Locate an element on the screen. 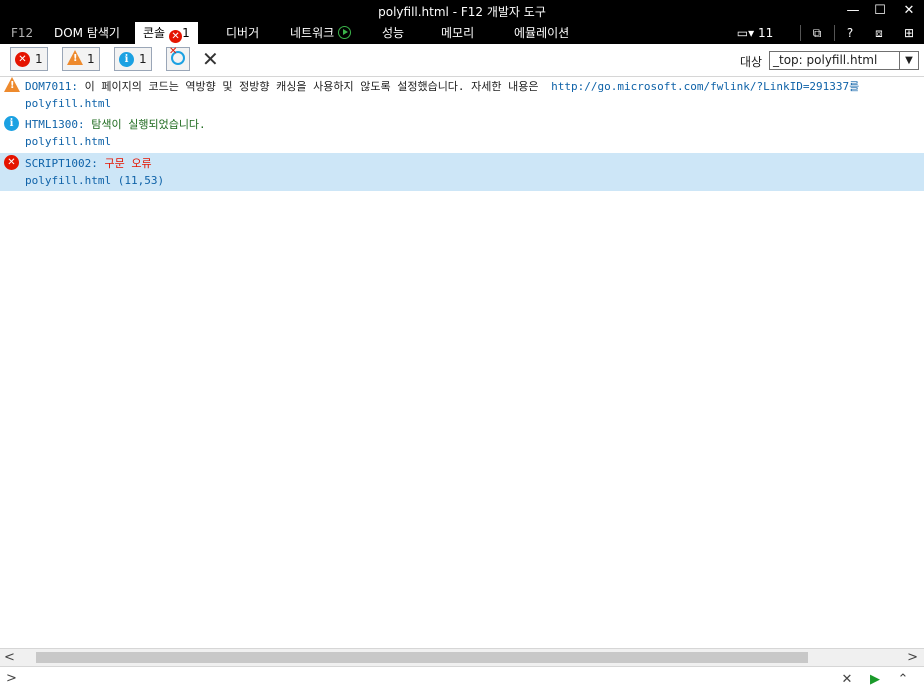  console-message-info: i HTML1300: 탐색이 실행되었습니다. is located at coordinates (462, 123).